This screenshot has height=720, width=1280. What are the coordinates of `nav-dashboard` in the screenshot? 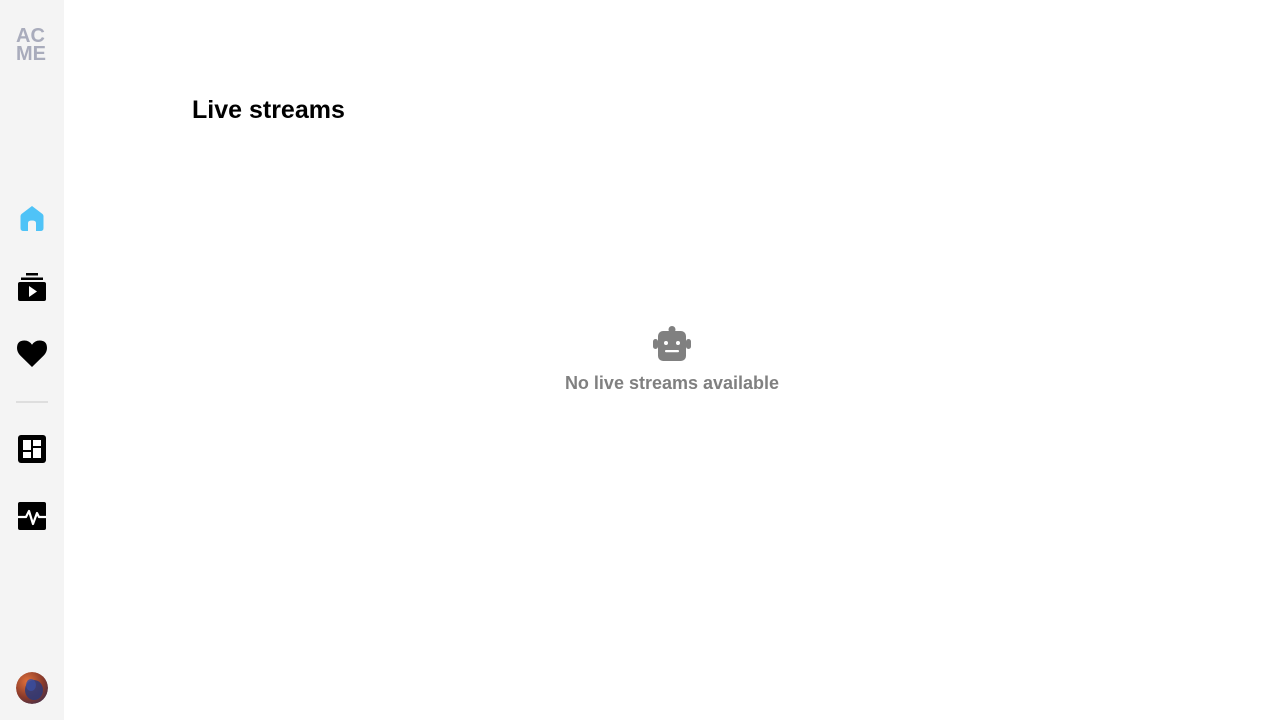 It's located at (32, 449).